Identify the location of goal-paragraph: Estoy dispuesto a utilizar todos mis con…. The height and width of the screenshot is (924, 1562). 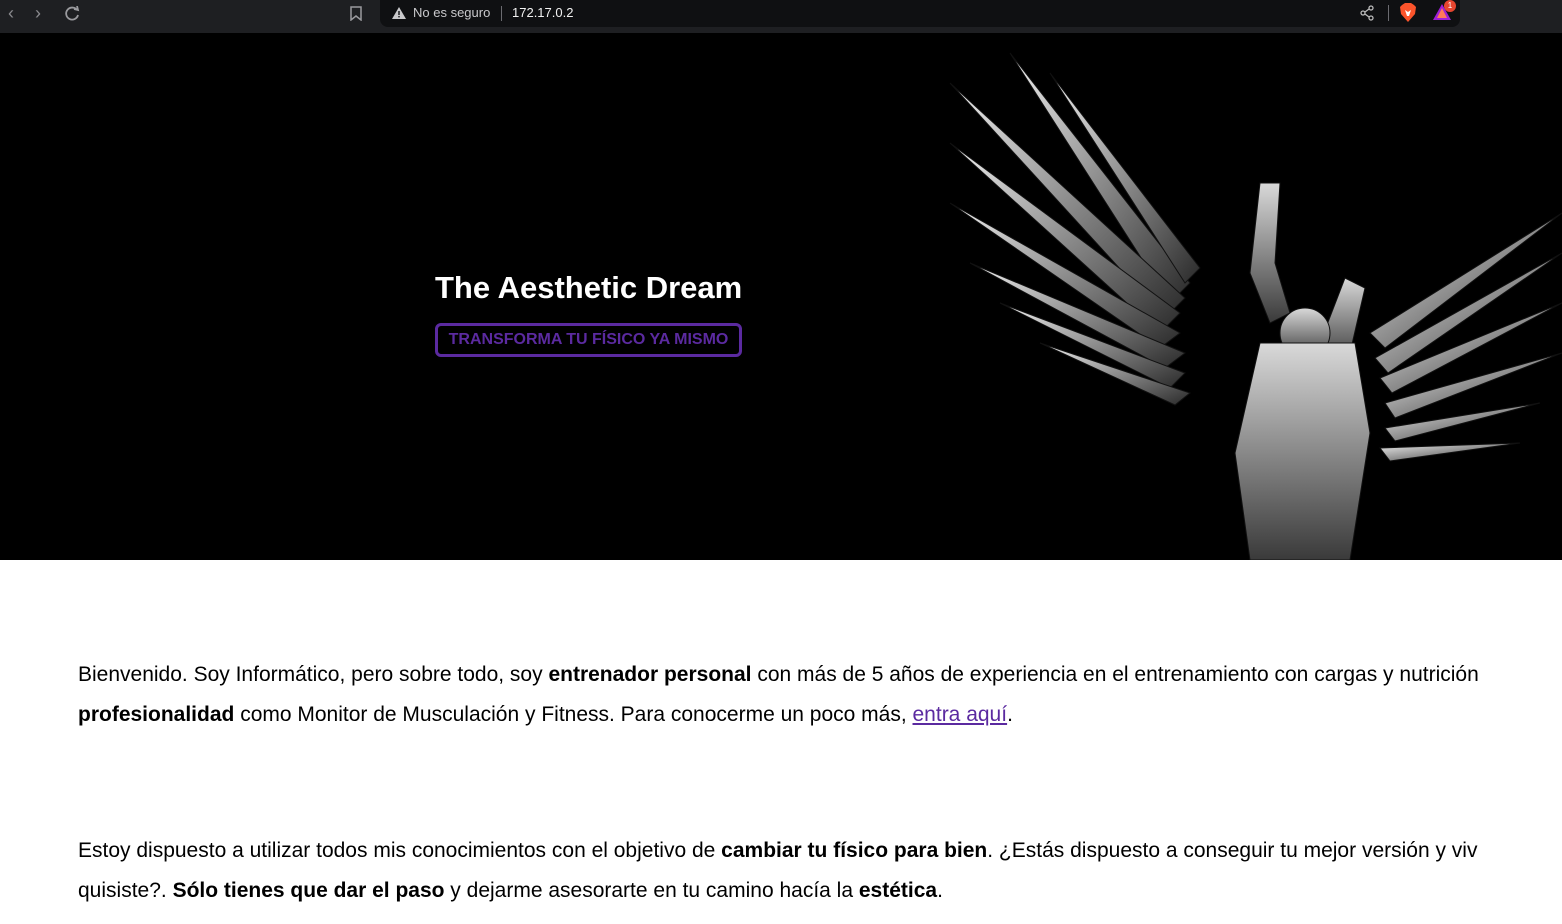
(820, 871).